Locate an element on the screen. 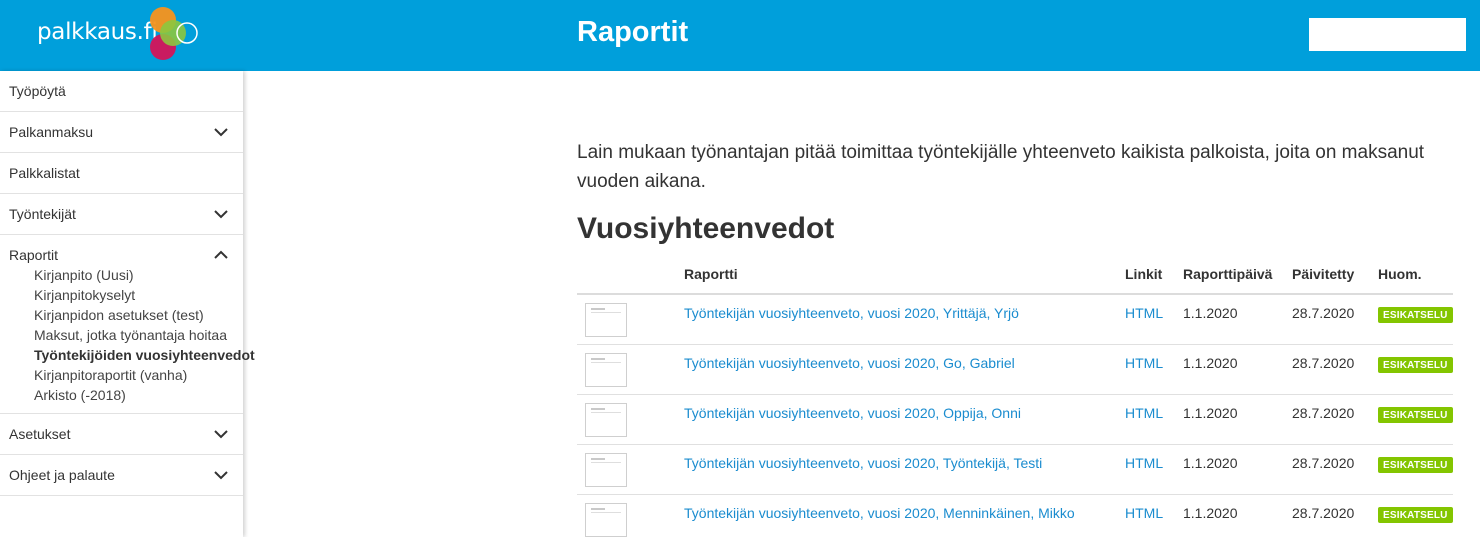 This screenshot has width=1480, height=537. logo: palkkaus.fi is located at coordinates (121, 35).